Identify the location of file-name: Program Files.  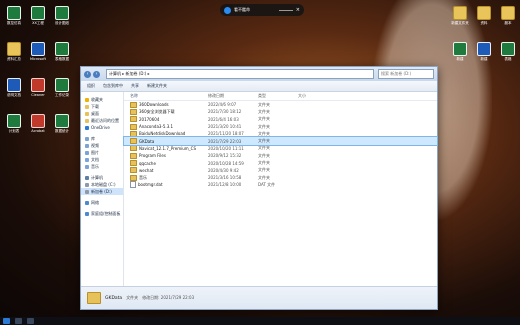
(152, 156).